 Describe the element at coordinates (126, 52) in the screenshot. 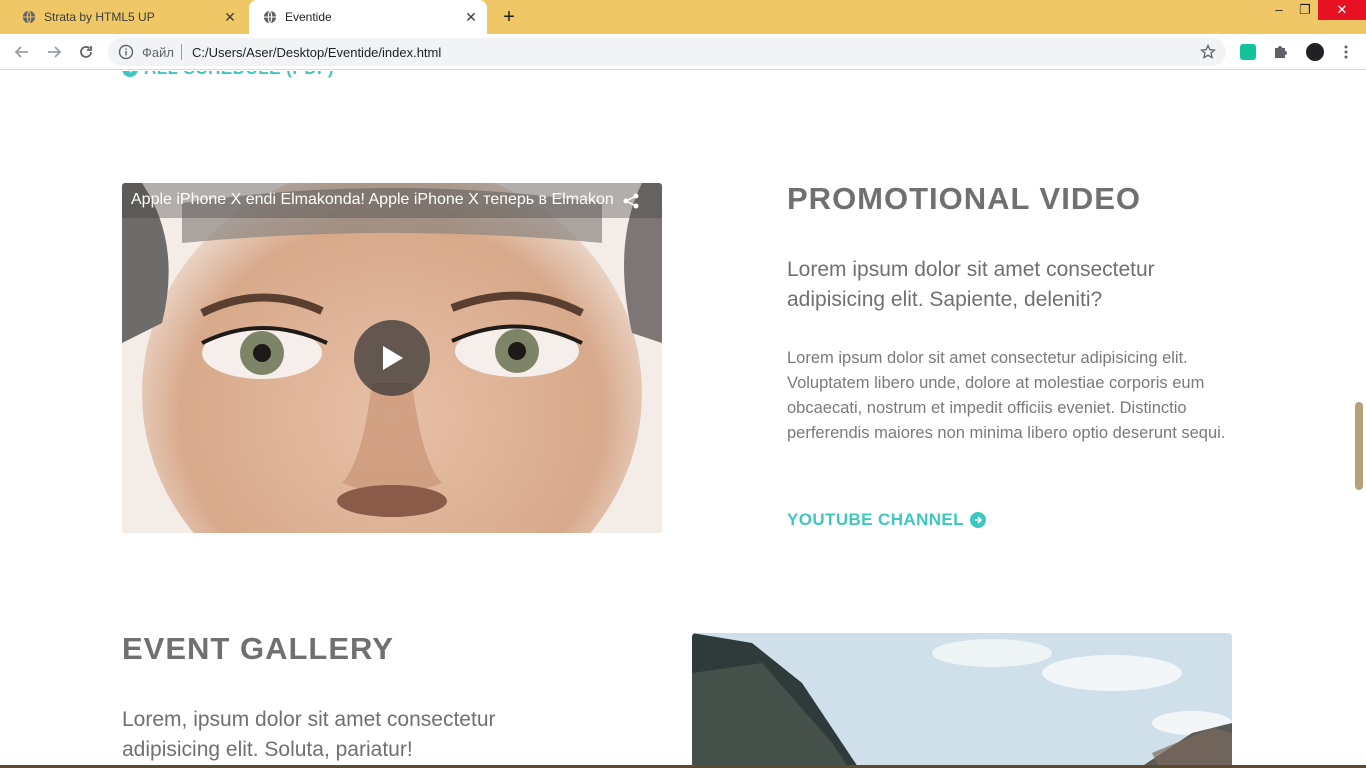

I see `info-icon` at that location.